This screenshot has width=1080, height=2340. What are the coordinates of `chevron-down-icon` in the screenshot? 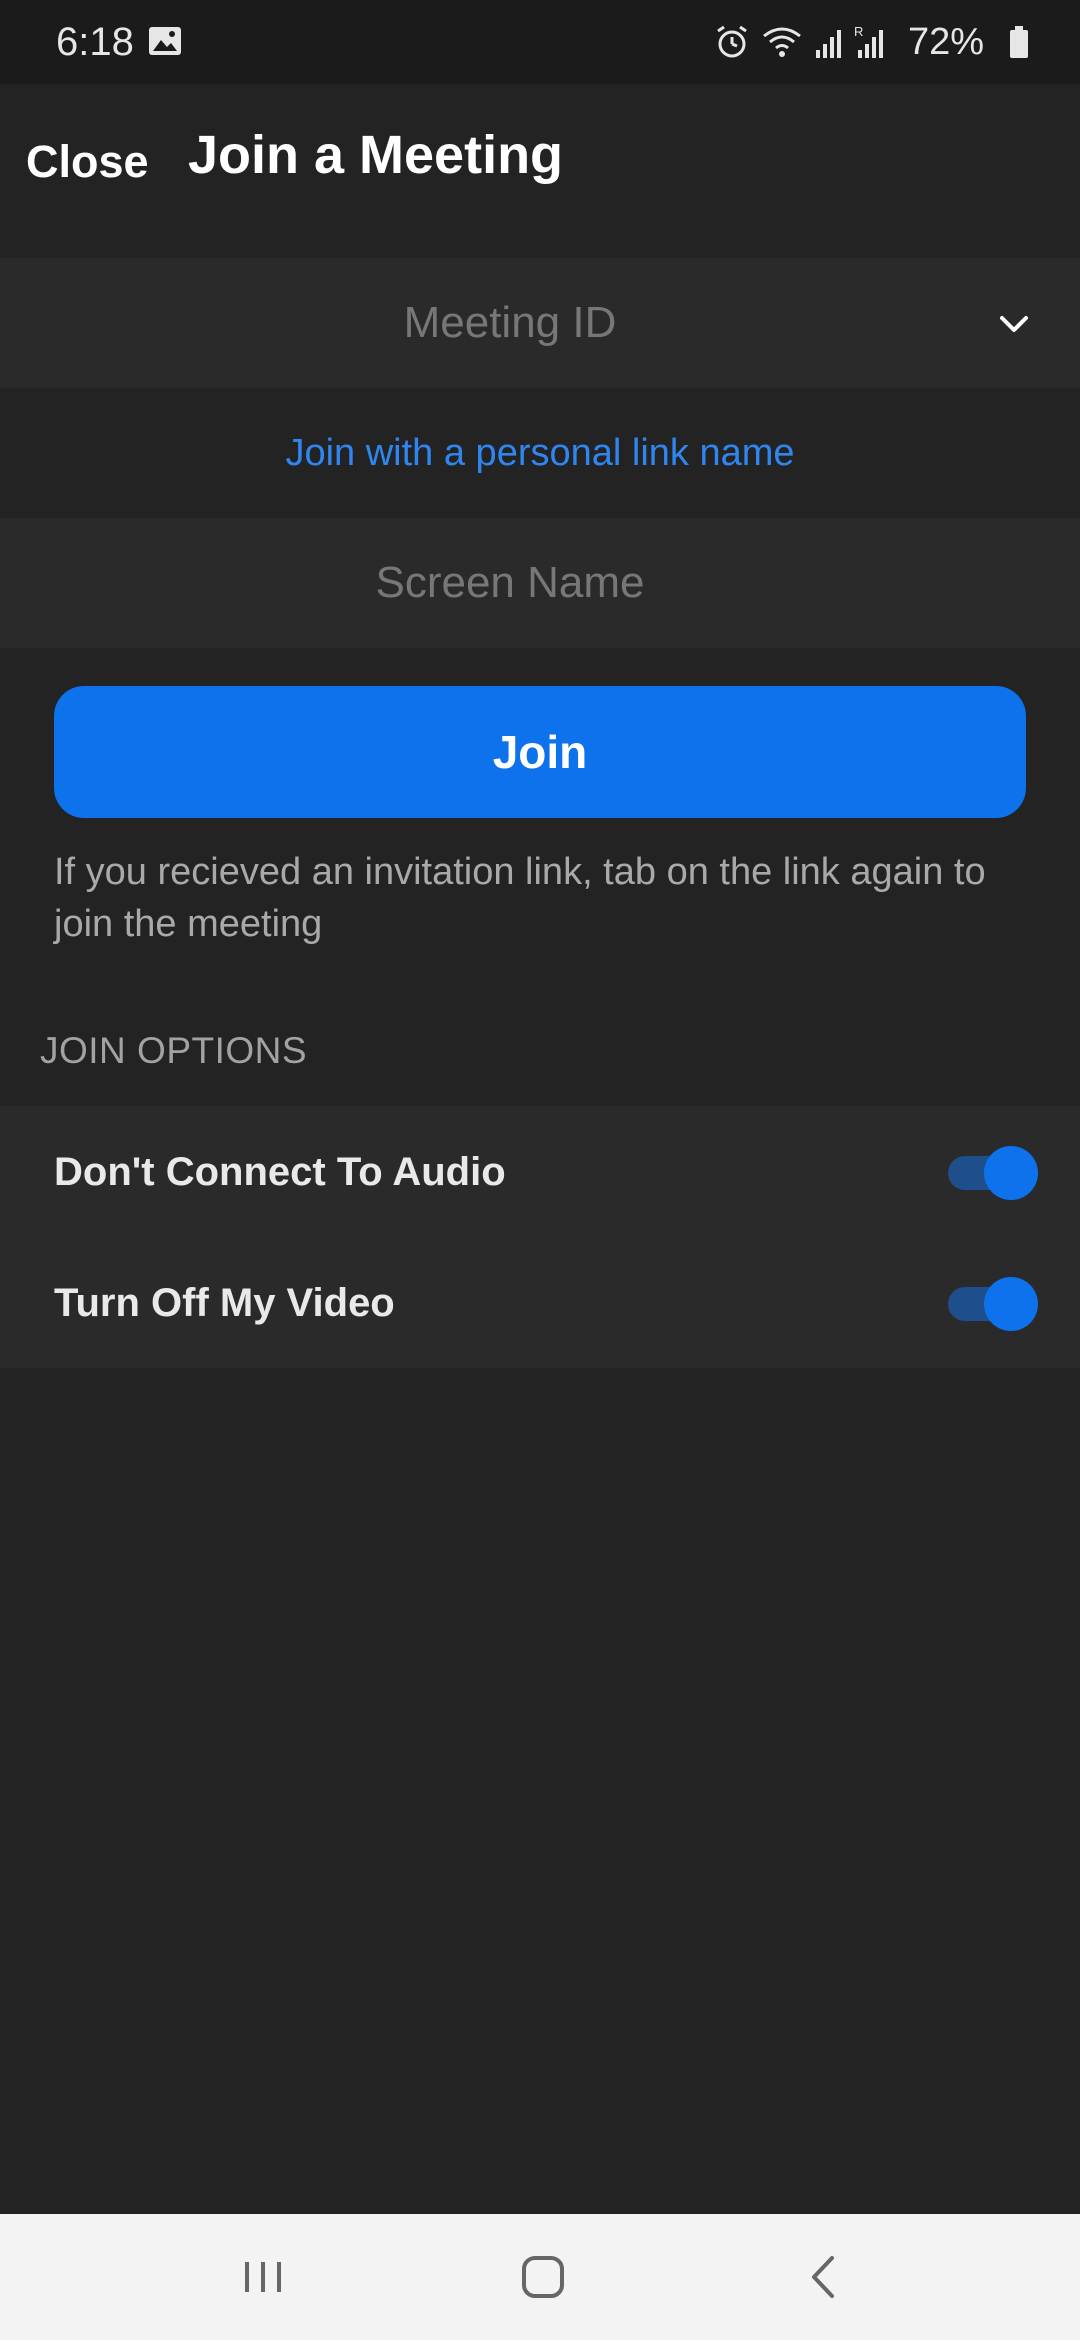 It's located at (1014, 324).